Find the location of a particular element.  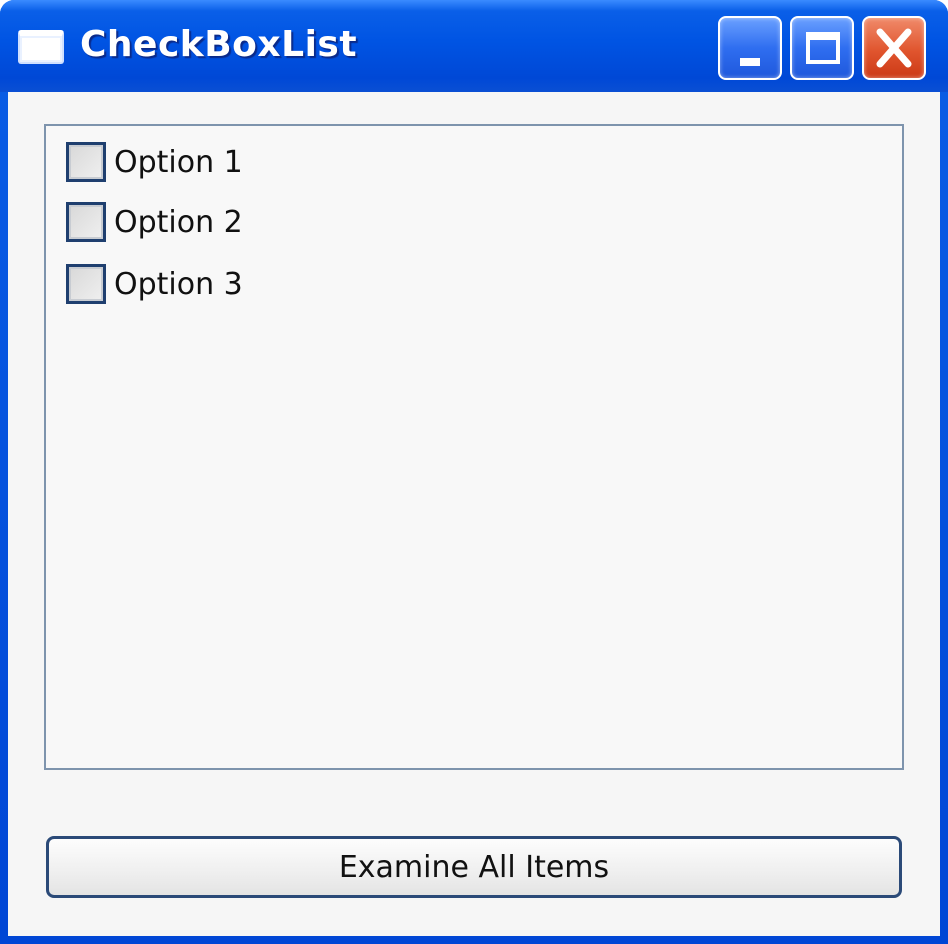

list-item-option-3: Option 3 is located at coordinates (154, 284).